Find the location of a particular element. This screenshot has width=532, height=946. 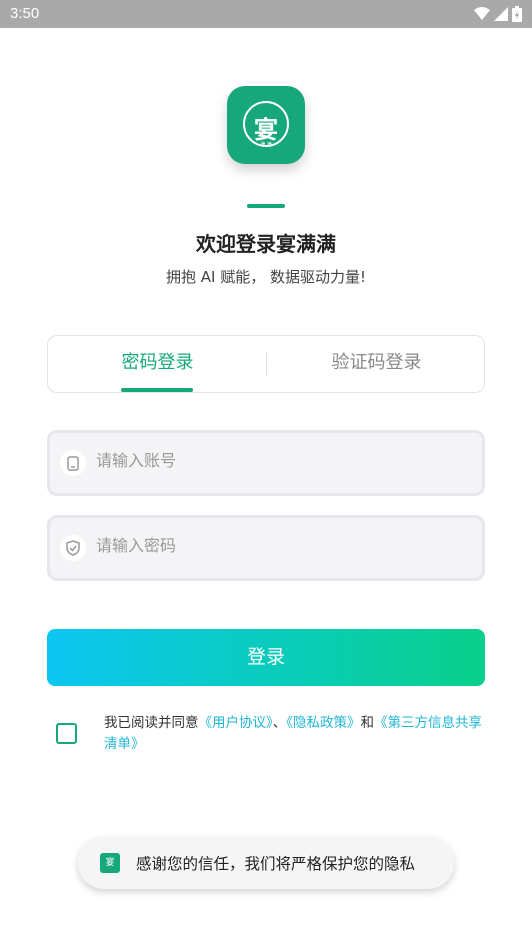

password-field is located at coordinates (266, 548).